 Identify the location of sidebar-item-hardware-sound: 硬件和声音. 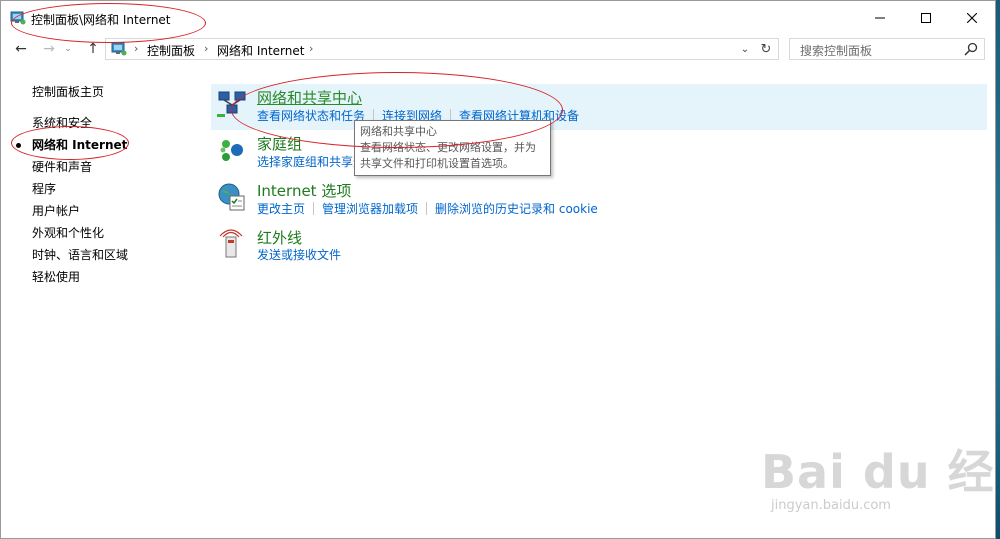
(62, 166).